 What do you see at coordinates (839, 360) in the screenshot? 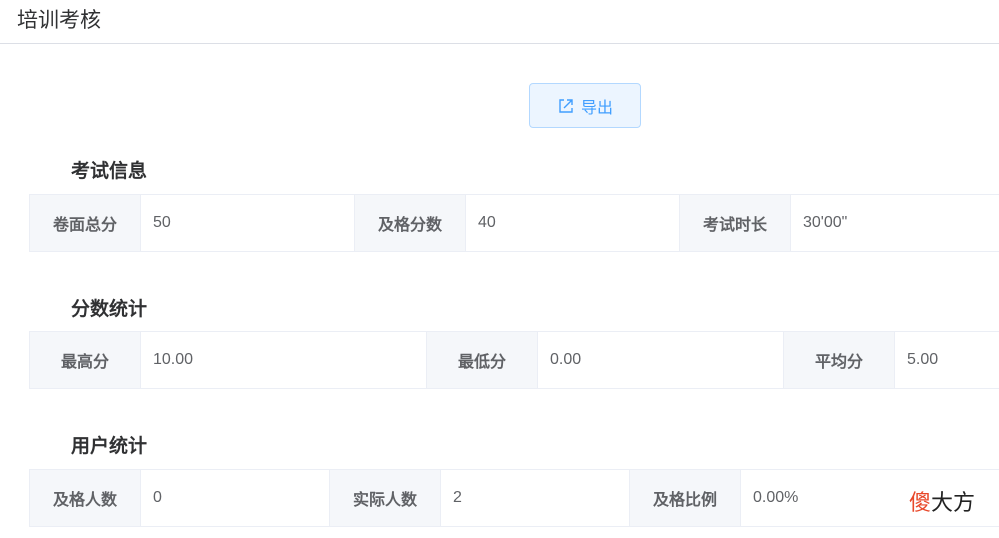
I see `avg-score-label: 平均分` at bounding box center [839, 360].